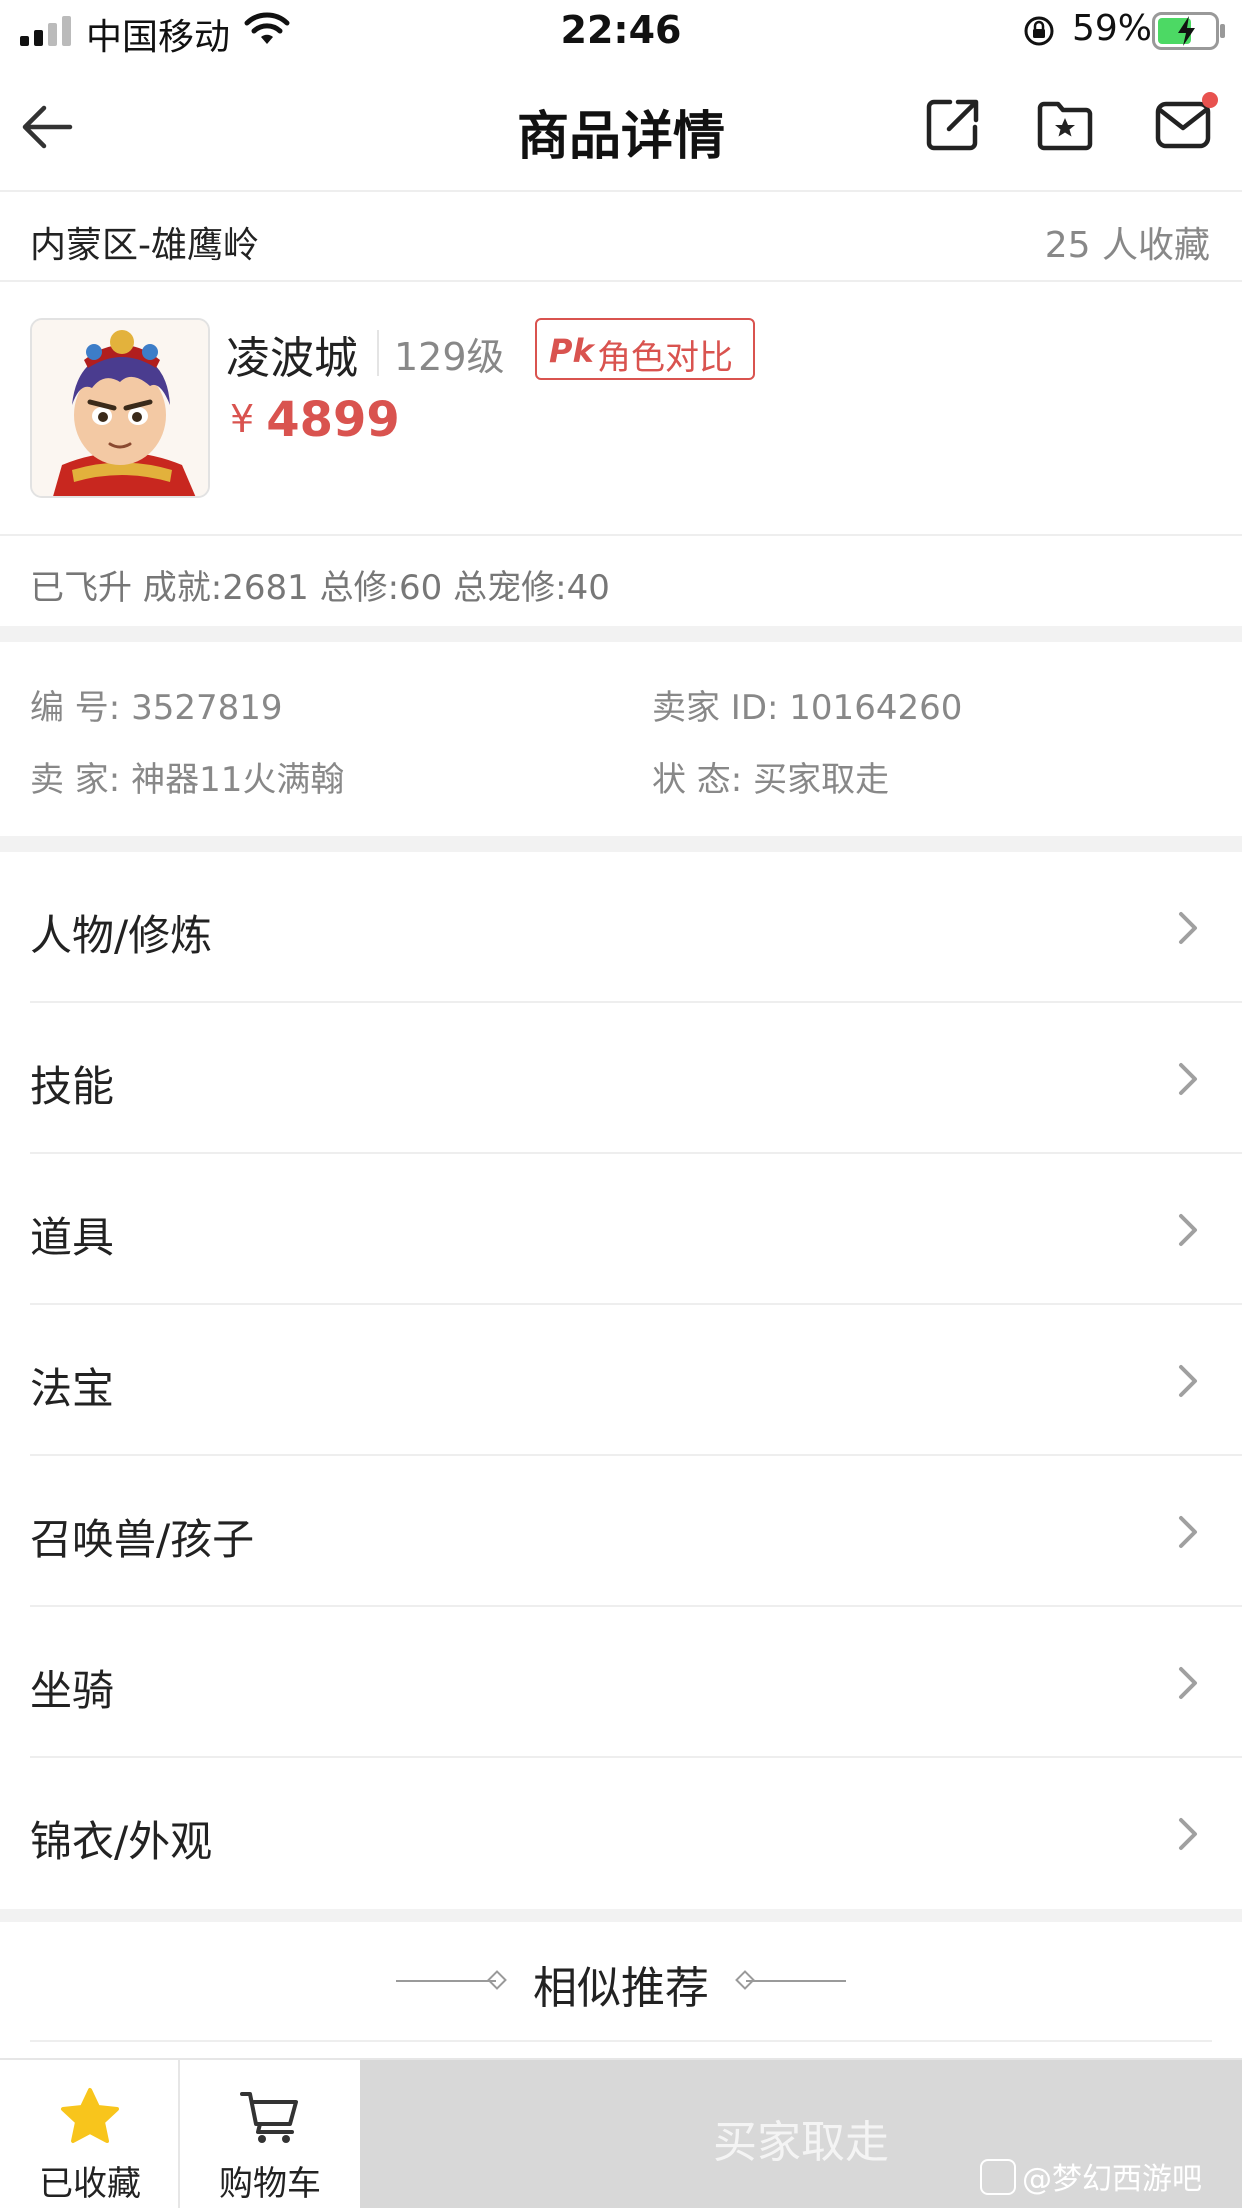 The height and width of the screenshot is (2208, 1242). I want to click on menu-item-skills: 技能, so click(621, 1078).